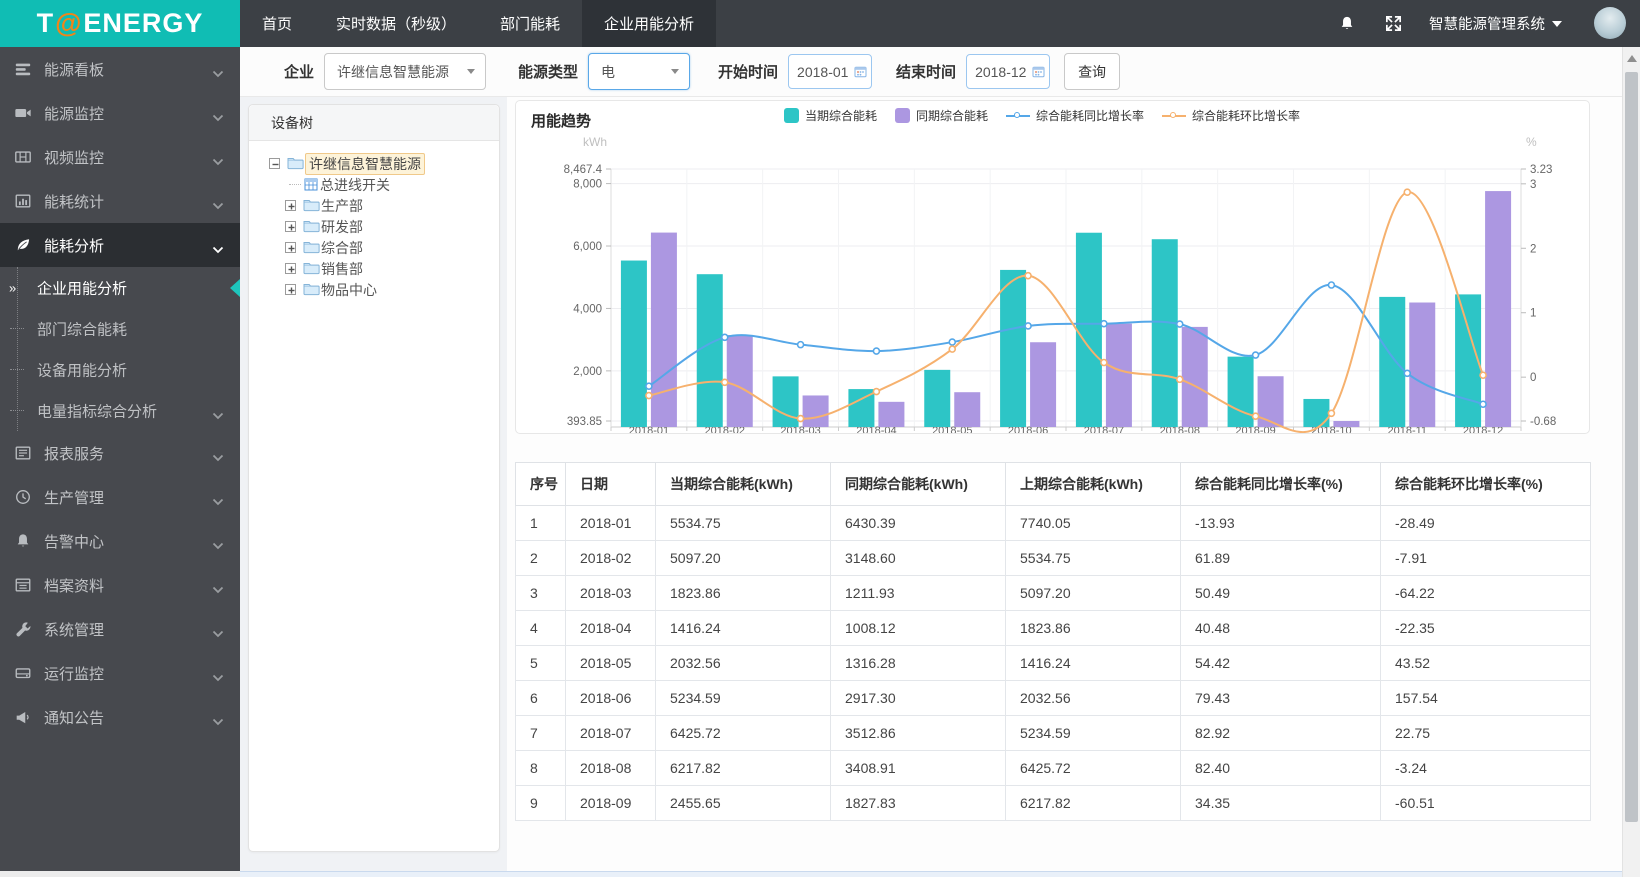  What do you see at coordinates (120, 717) in the screenshot?
I see `sidebar-item-12: 通知公告` at bounding box center [120, 717].